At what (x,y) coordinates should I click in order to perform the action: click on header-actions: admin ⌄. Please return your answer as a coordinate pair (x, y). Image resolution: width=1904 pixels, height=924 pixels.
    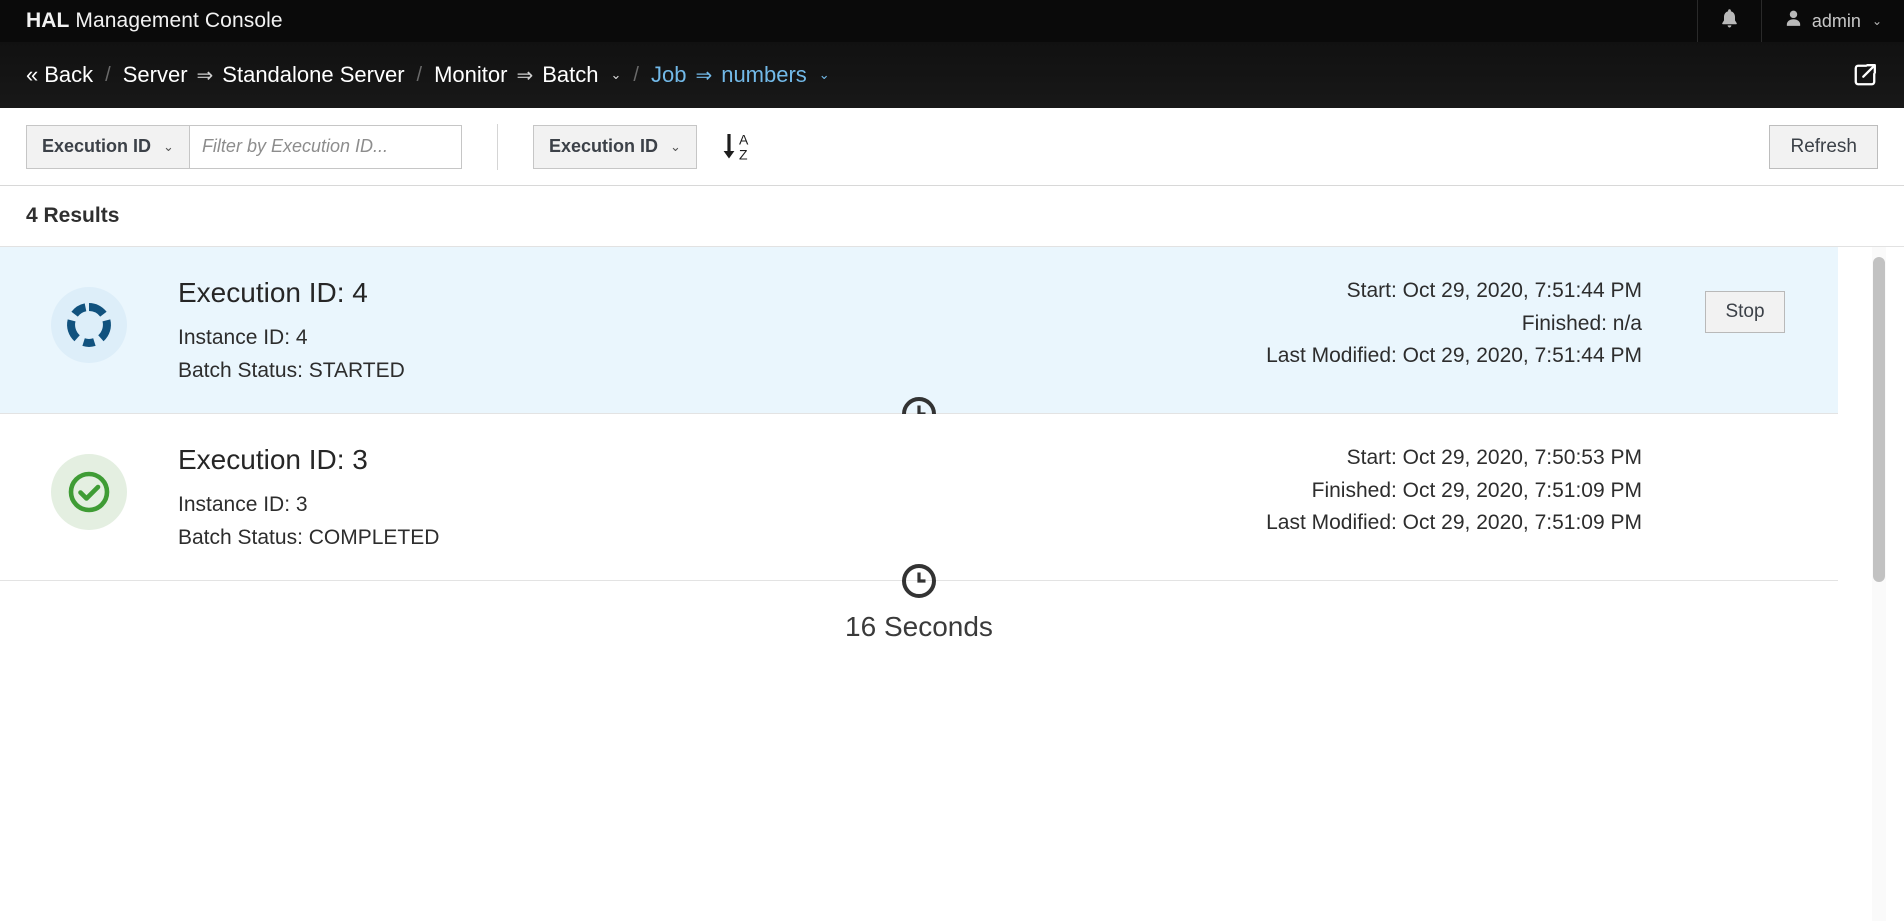
    Looking at the image, I should click on (1800, 21).